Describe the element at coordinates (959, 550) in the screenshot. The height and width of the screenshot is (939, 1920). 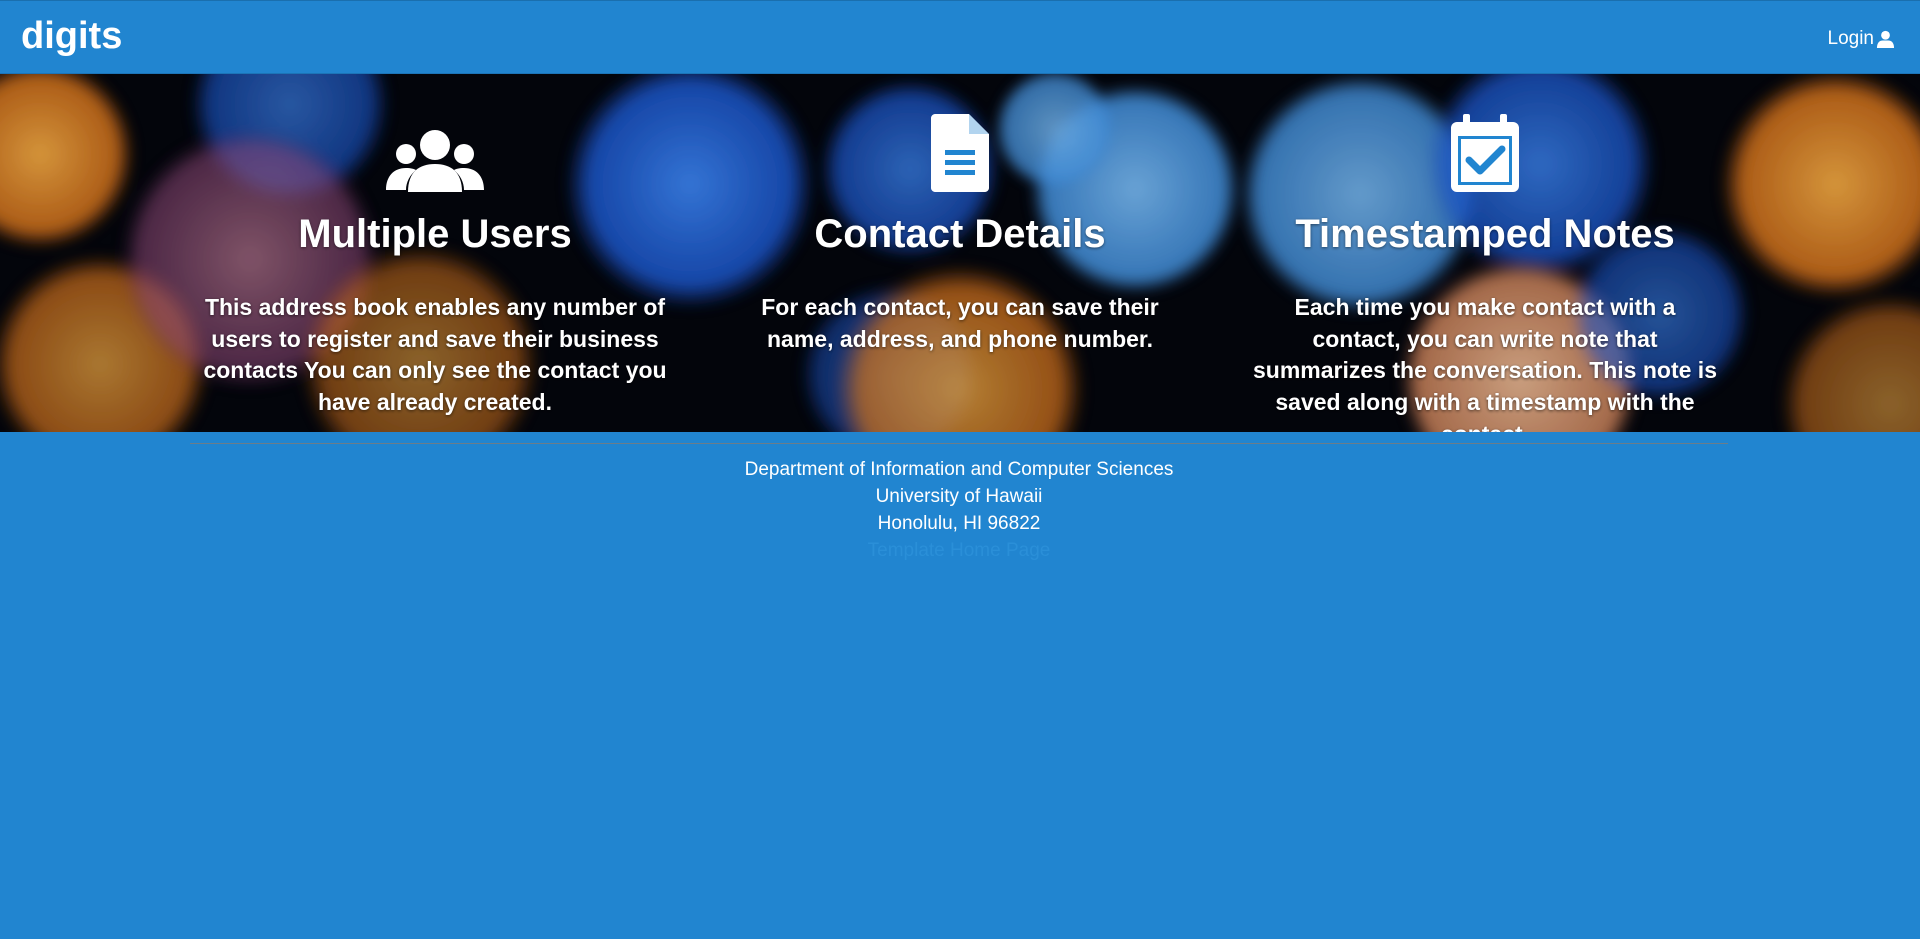
I see `template-home-page-link: Template Home Page` at that location.